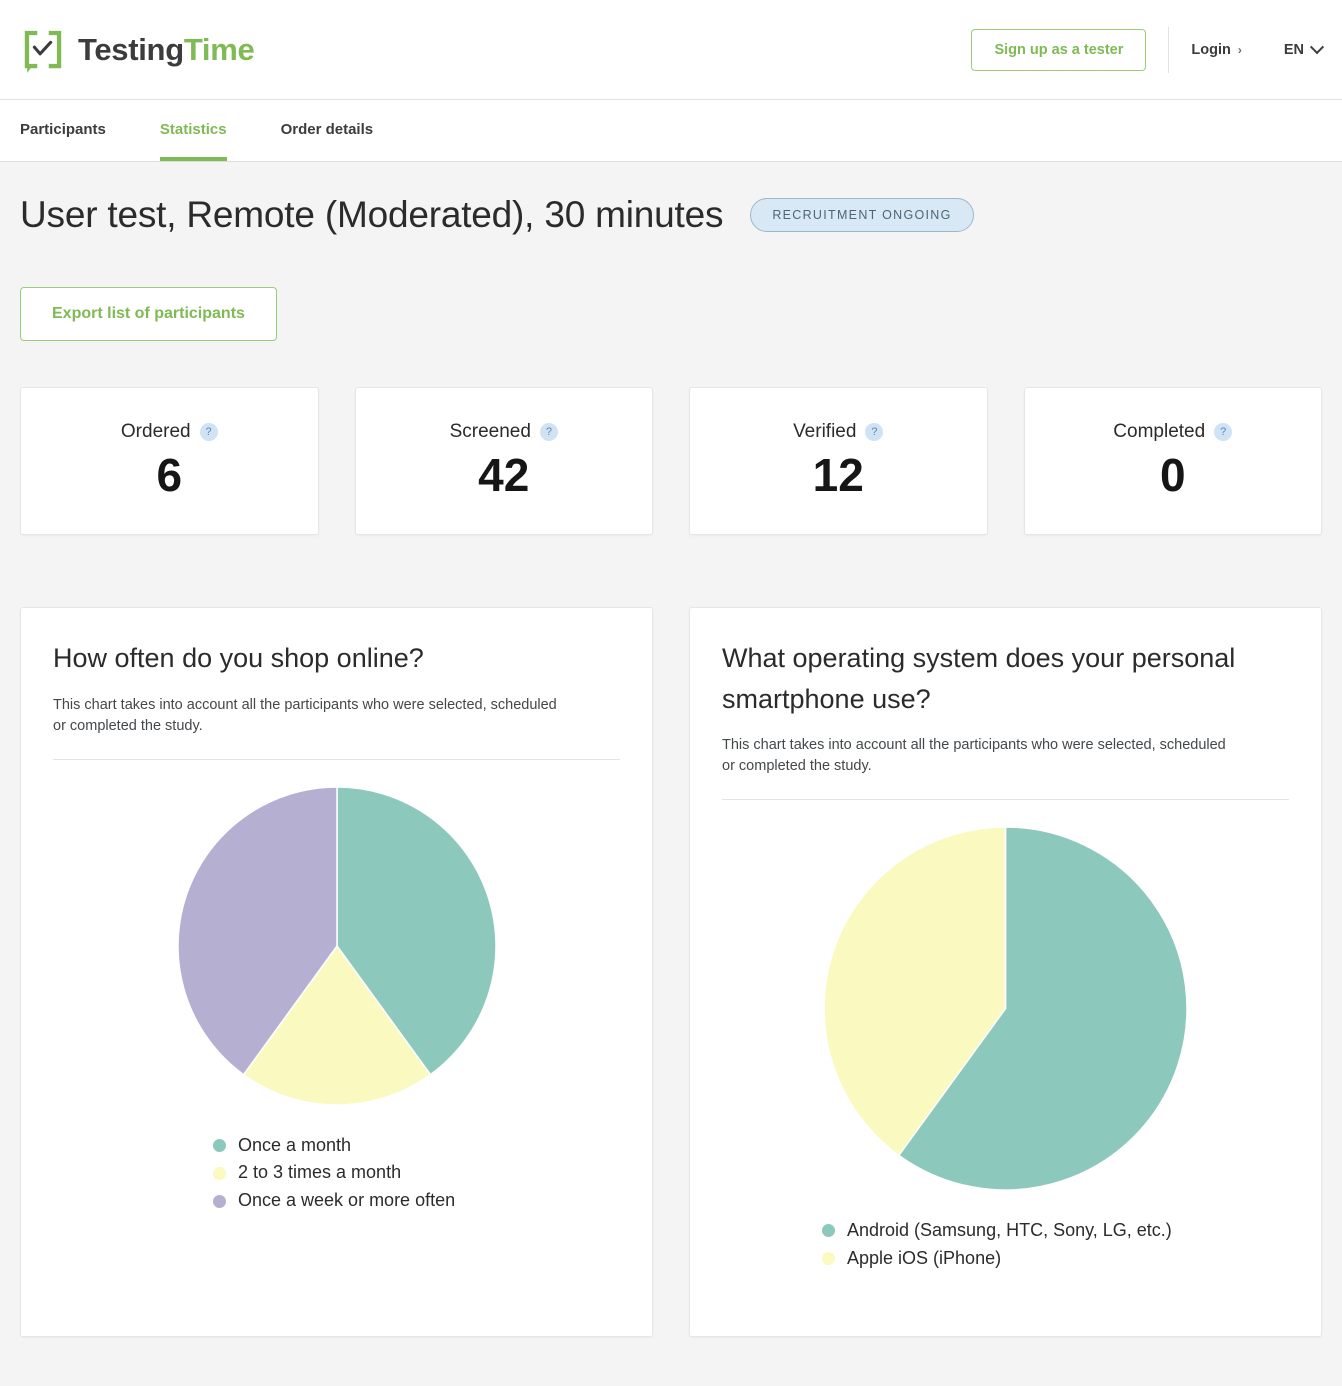  What do you see at coordinates (219, 49) in the screenshot?
I see `brand-name-second: Time` at bounding box center [219, 49].